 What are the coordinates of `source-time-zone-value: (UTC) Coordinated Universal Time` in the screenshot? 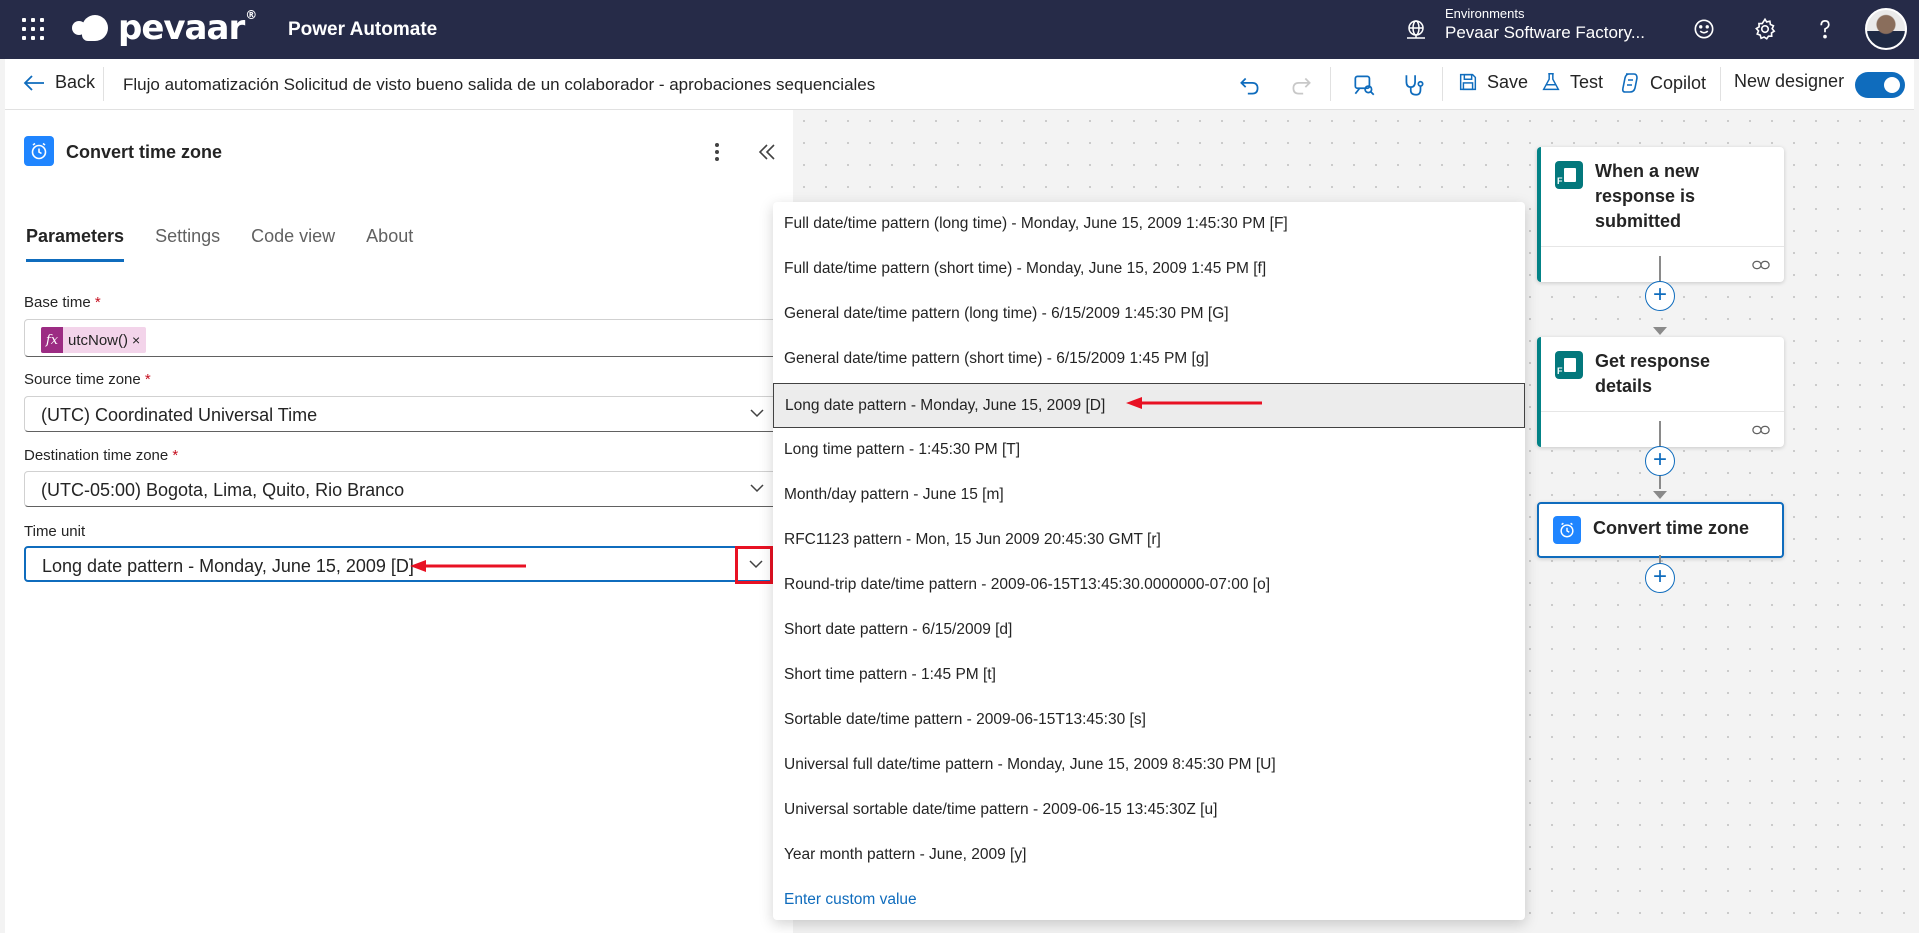 It's located at (179, 415).